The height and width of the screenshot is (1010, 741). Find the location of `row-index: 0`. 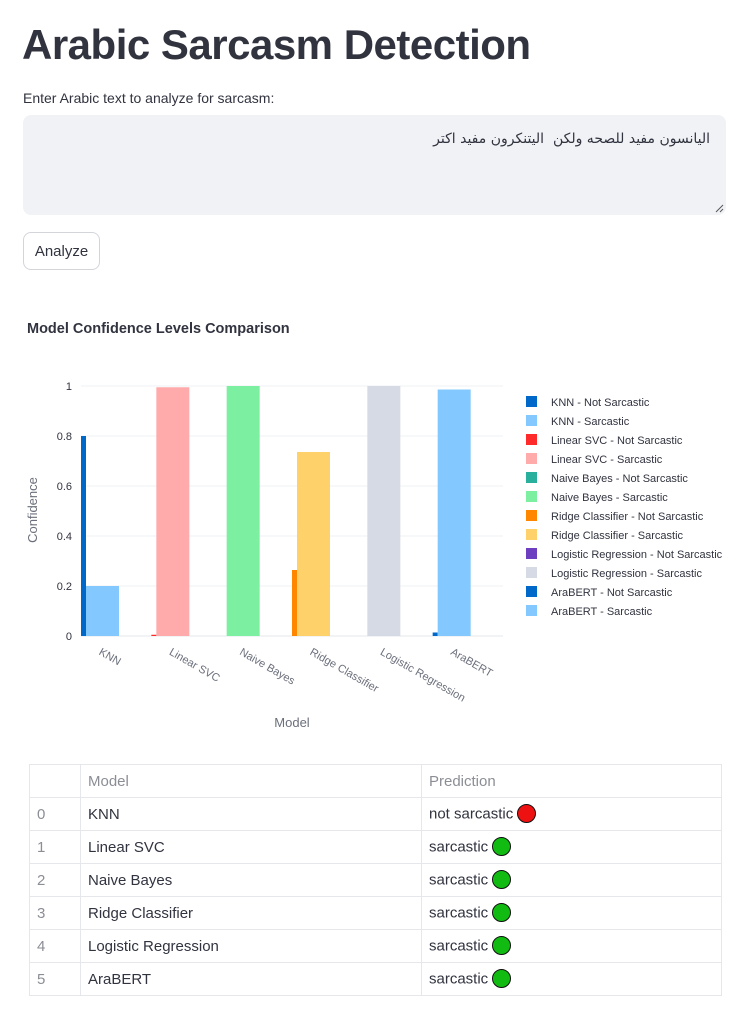

row-index: 0 is located at coordinates (55, 814).